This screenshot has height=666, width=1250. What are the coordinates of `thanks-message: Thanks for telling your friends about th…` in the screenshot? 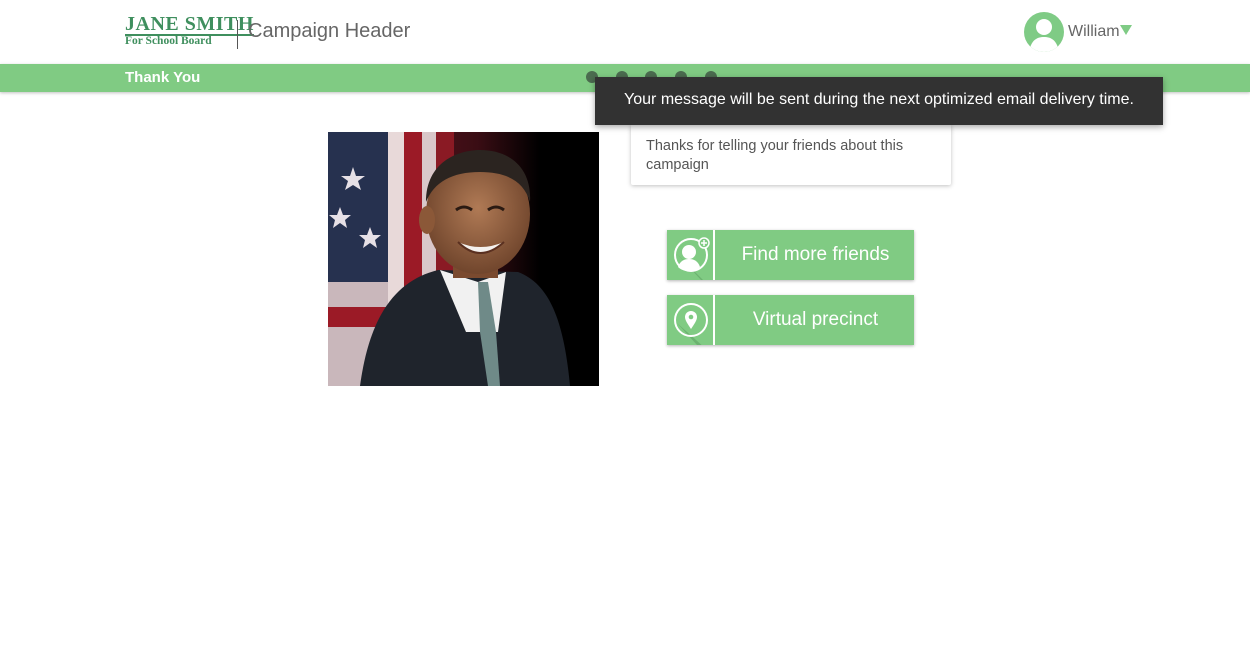 It's located at (775, 155).